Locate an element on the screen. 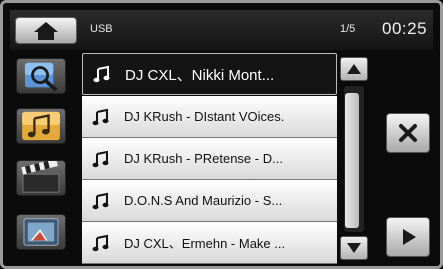 This screenshot has width=443, height=269. category-photo-button is located at coordinates (41, 232).